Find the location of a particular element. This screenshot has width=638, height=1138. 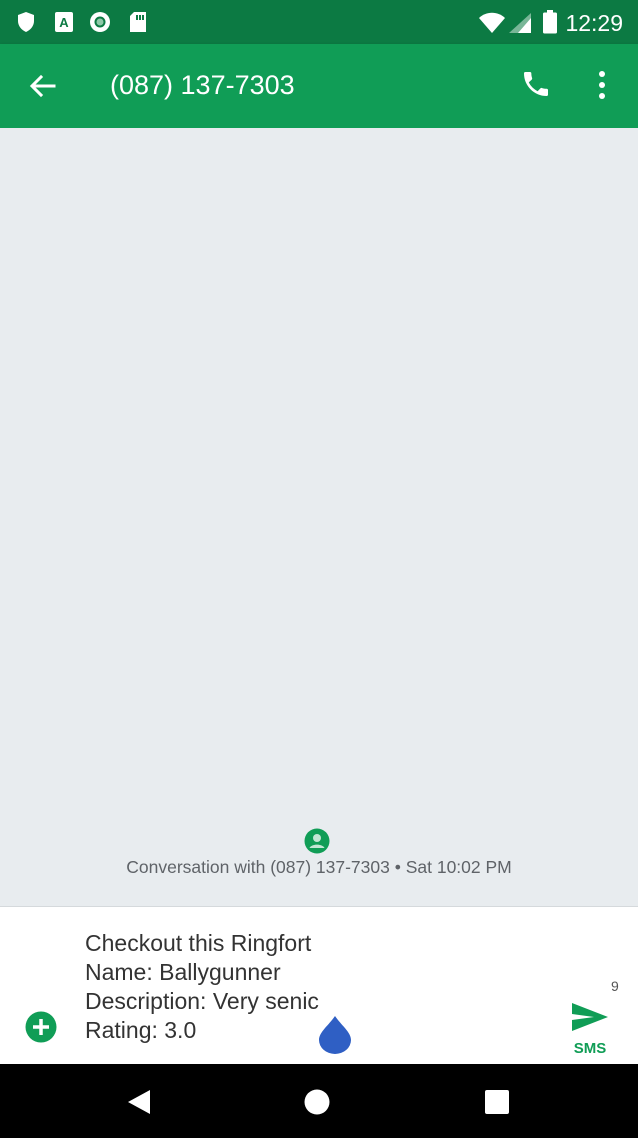

back-arrow-icon is located at coordinates (42, 88).